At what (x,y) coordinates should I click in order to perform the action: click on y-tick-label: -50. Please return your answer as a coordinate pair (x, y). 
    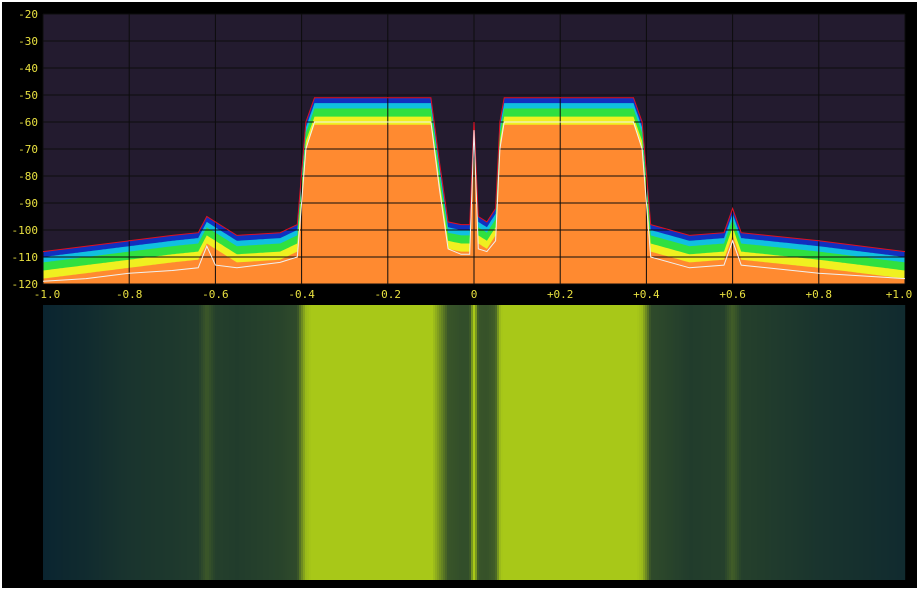
    Looking at the image, I should click on (28, 95).